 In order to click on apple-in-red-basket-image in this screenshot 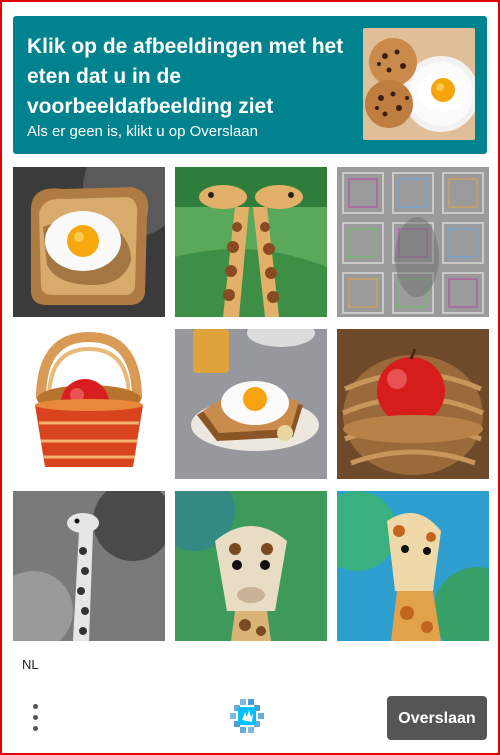, I will do `click(89, 404)`.